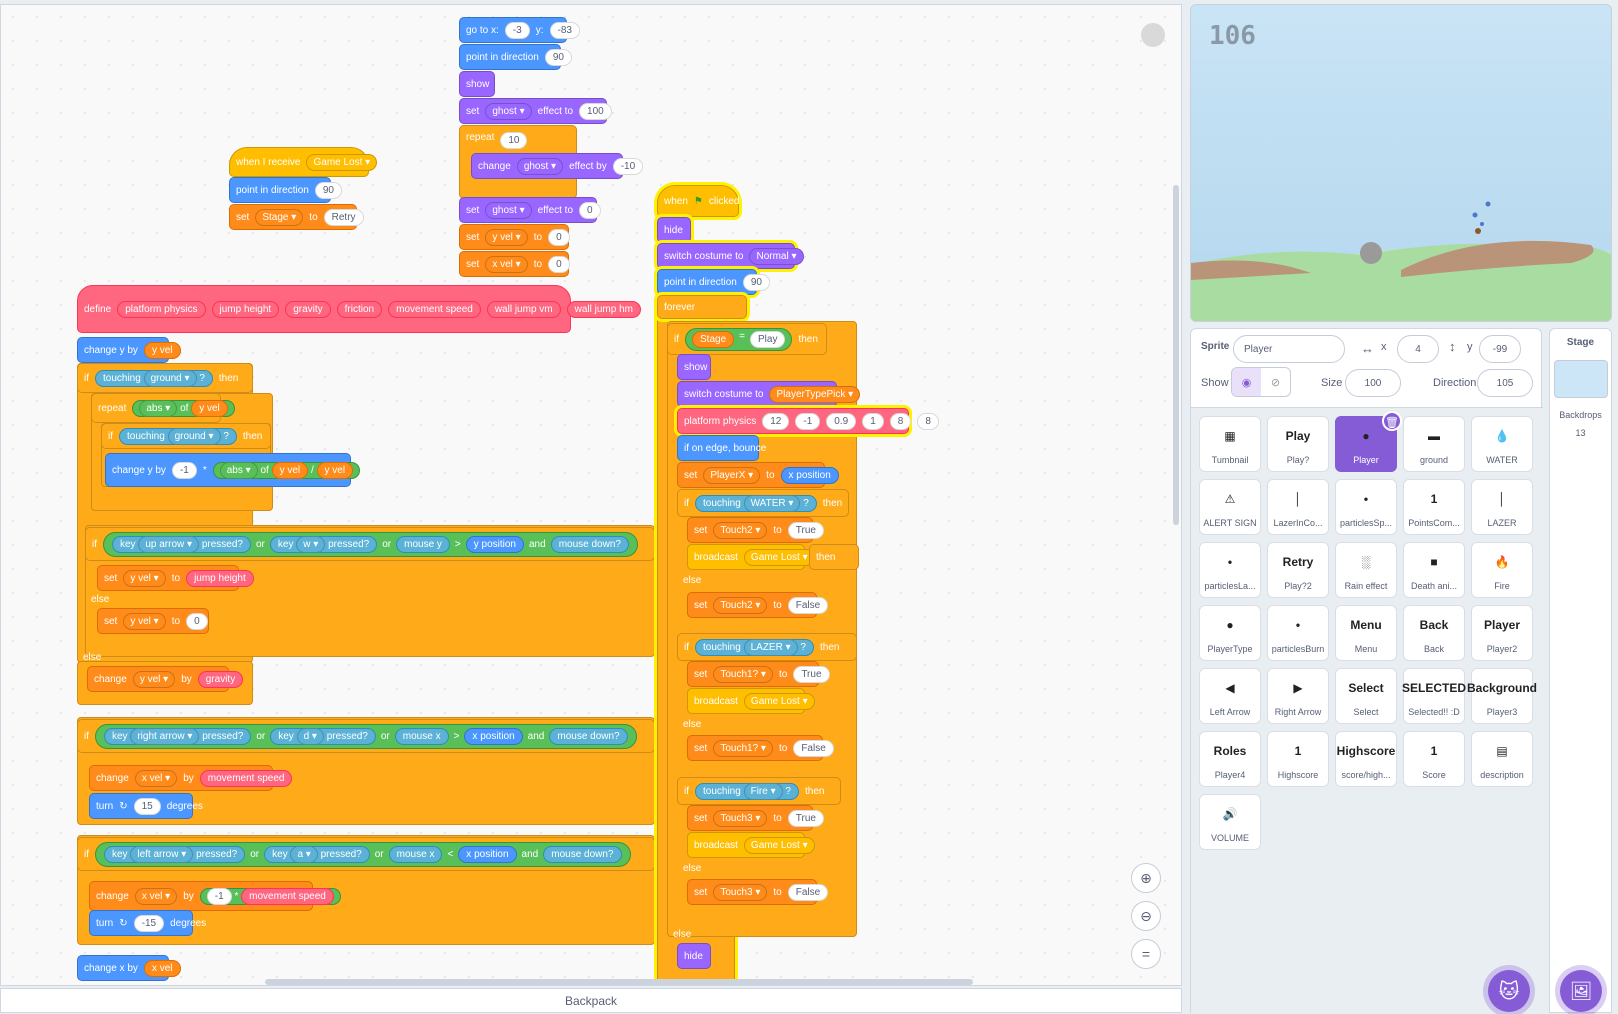 The width and height of the screenshot is (1618, 1014). I want to click on sprite-tile: ▦ Tumbnail, so click(1230, 444).